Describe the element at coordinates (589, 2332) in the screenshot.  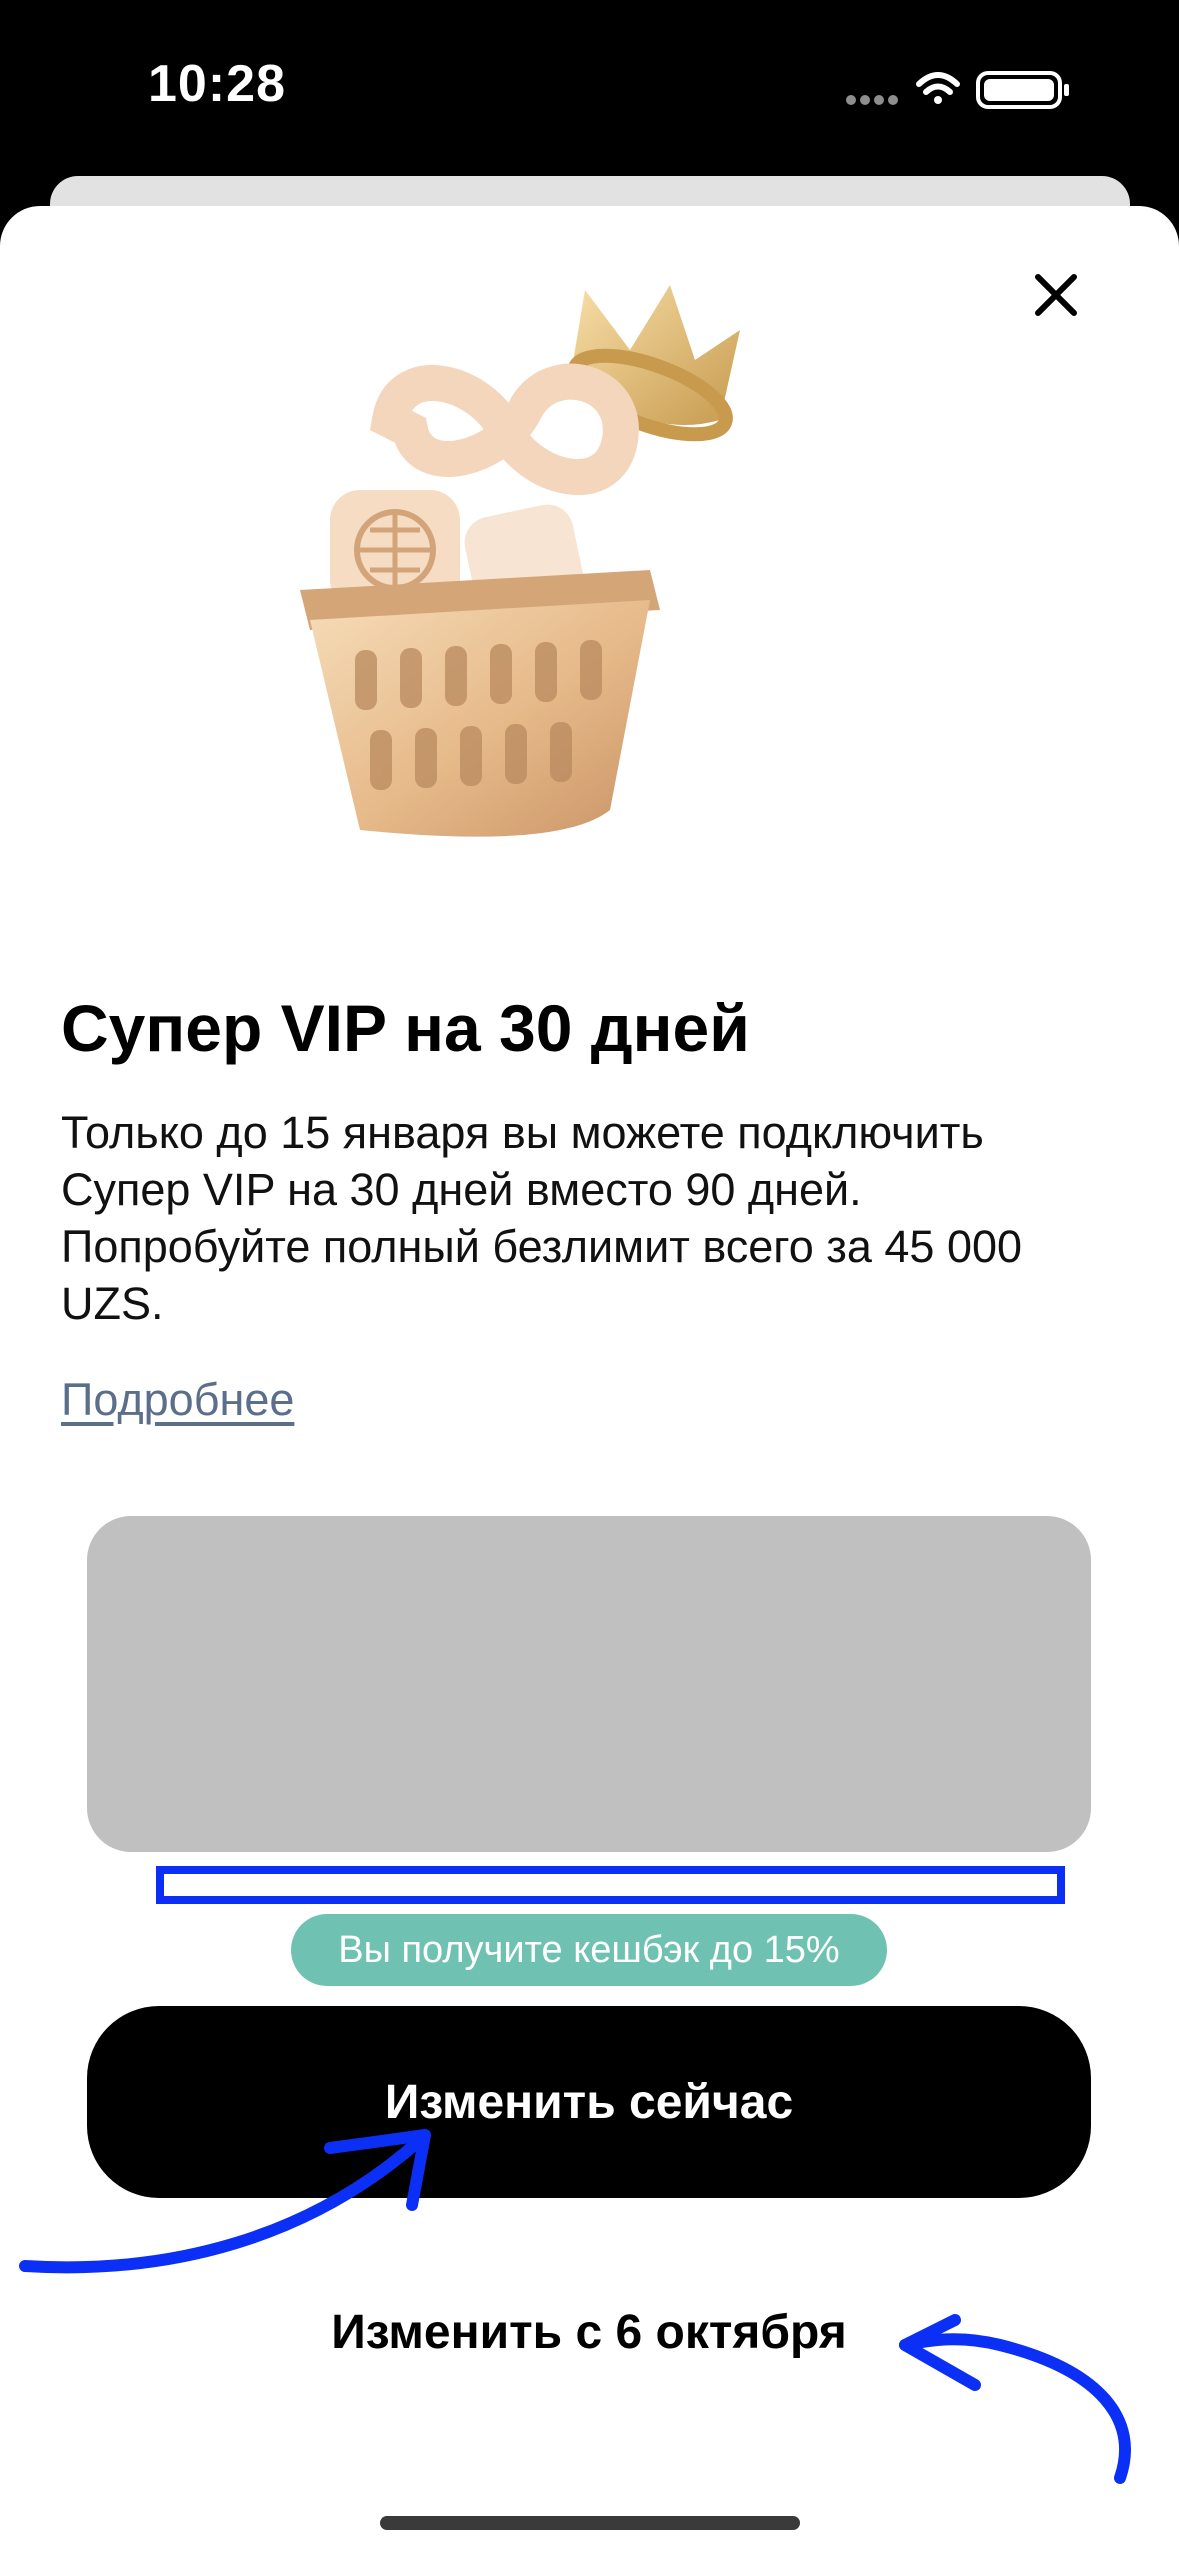
I see `change-later-button: Изменить с 6 октября` at that location.